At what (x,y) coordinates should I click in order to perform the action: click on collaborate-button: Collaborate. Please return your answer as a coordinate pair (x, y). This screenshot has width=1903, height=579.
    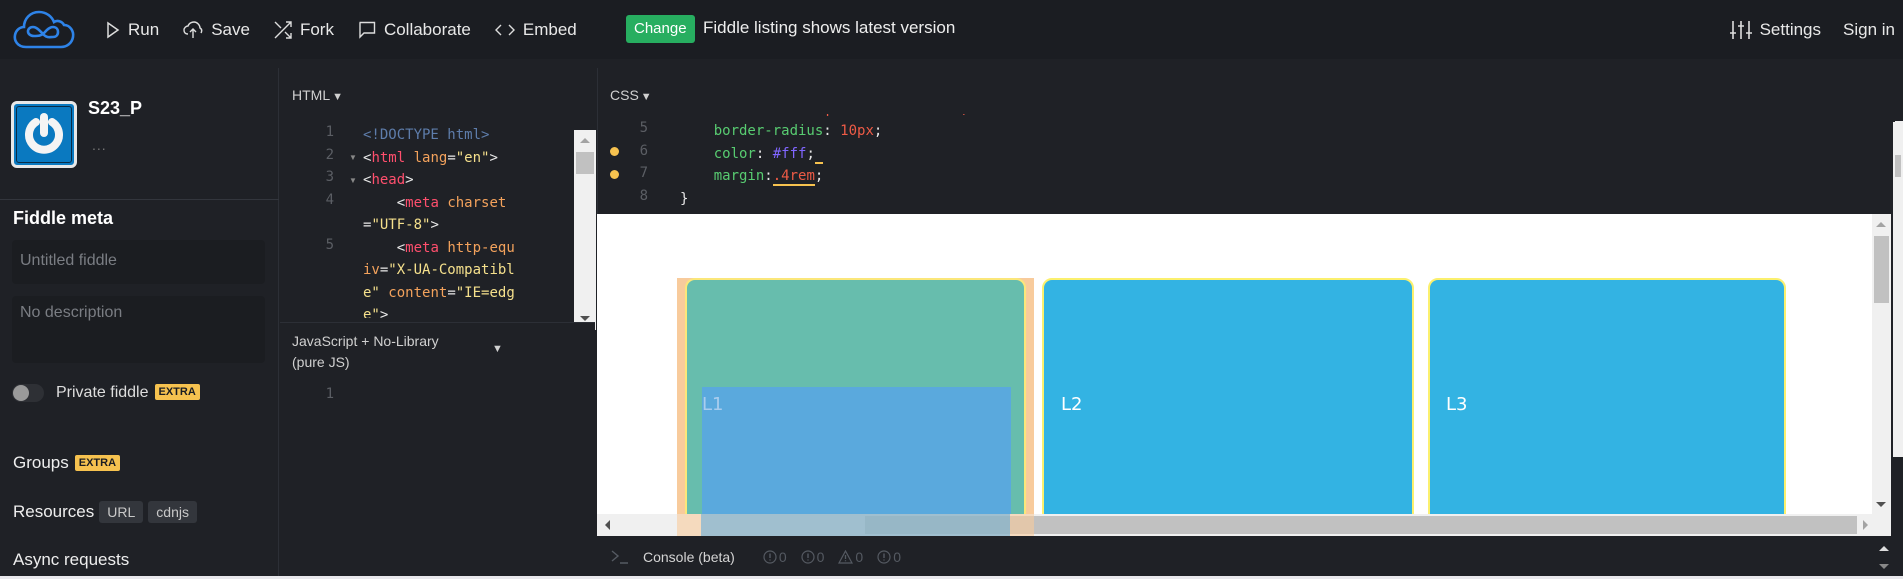
    Looking at the image, I should click on (414, 30).